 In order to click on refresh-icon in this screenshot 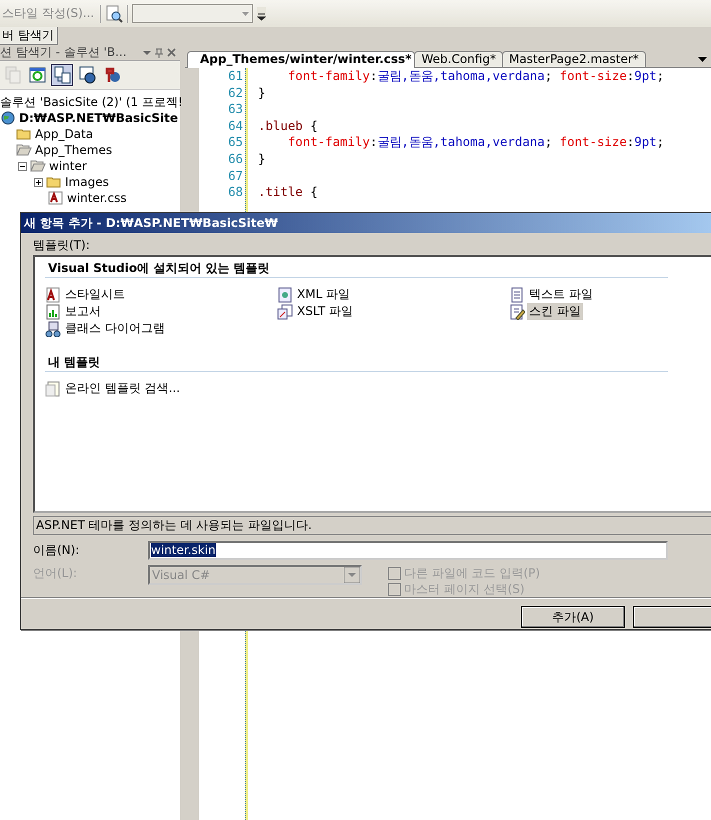, I will do `click(37, 75)`.